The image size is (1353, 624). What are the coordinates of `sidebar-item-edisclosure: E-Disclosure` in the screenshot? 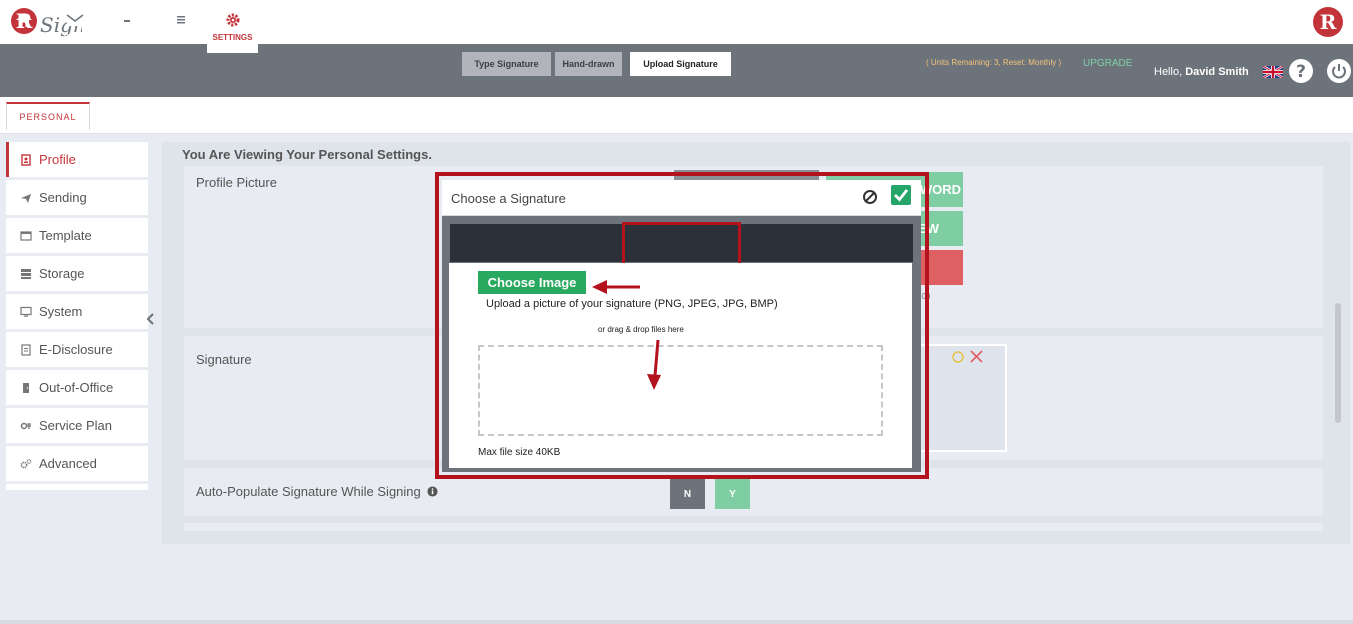 It's located at (77, 349).